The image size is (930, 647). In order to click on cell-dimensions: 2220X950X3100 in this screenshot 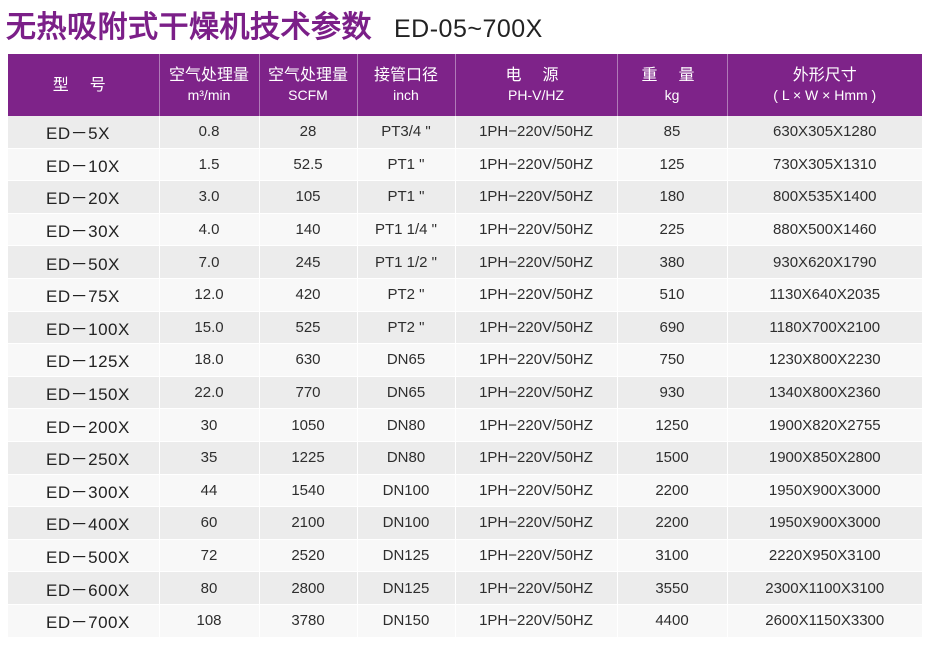, I will do `click(824, 556)`.